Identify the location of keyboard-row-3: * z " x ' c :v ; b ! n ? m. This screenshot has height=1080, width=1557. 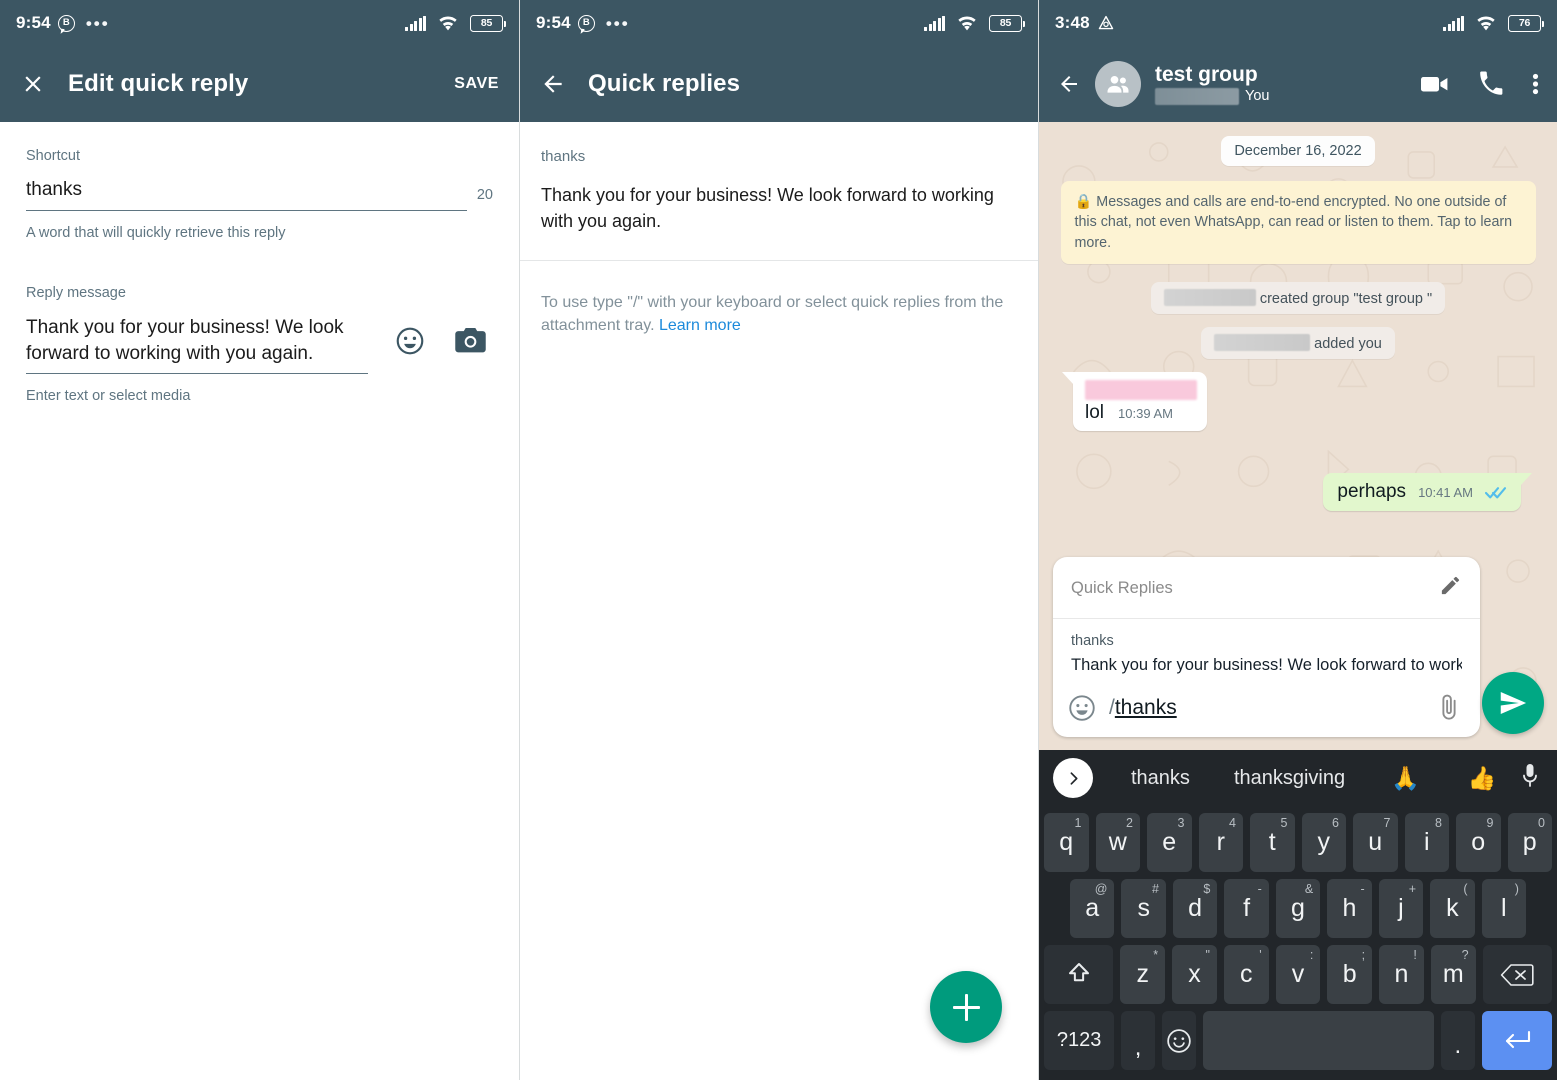
(1298, 974).